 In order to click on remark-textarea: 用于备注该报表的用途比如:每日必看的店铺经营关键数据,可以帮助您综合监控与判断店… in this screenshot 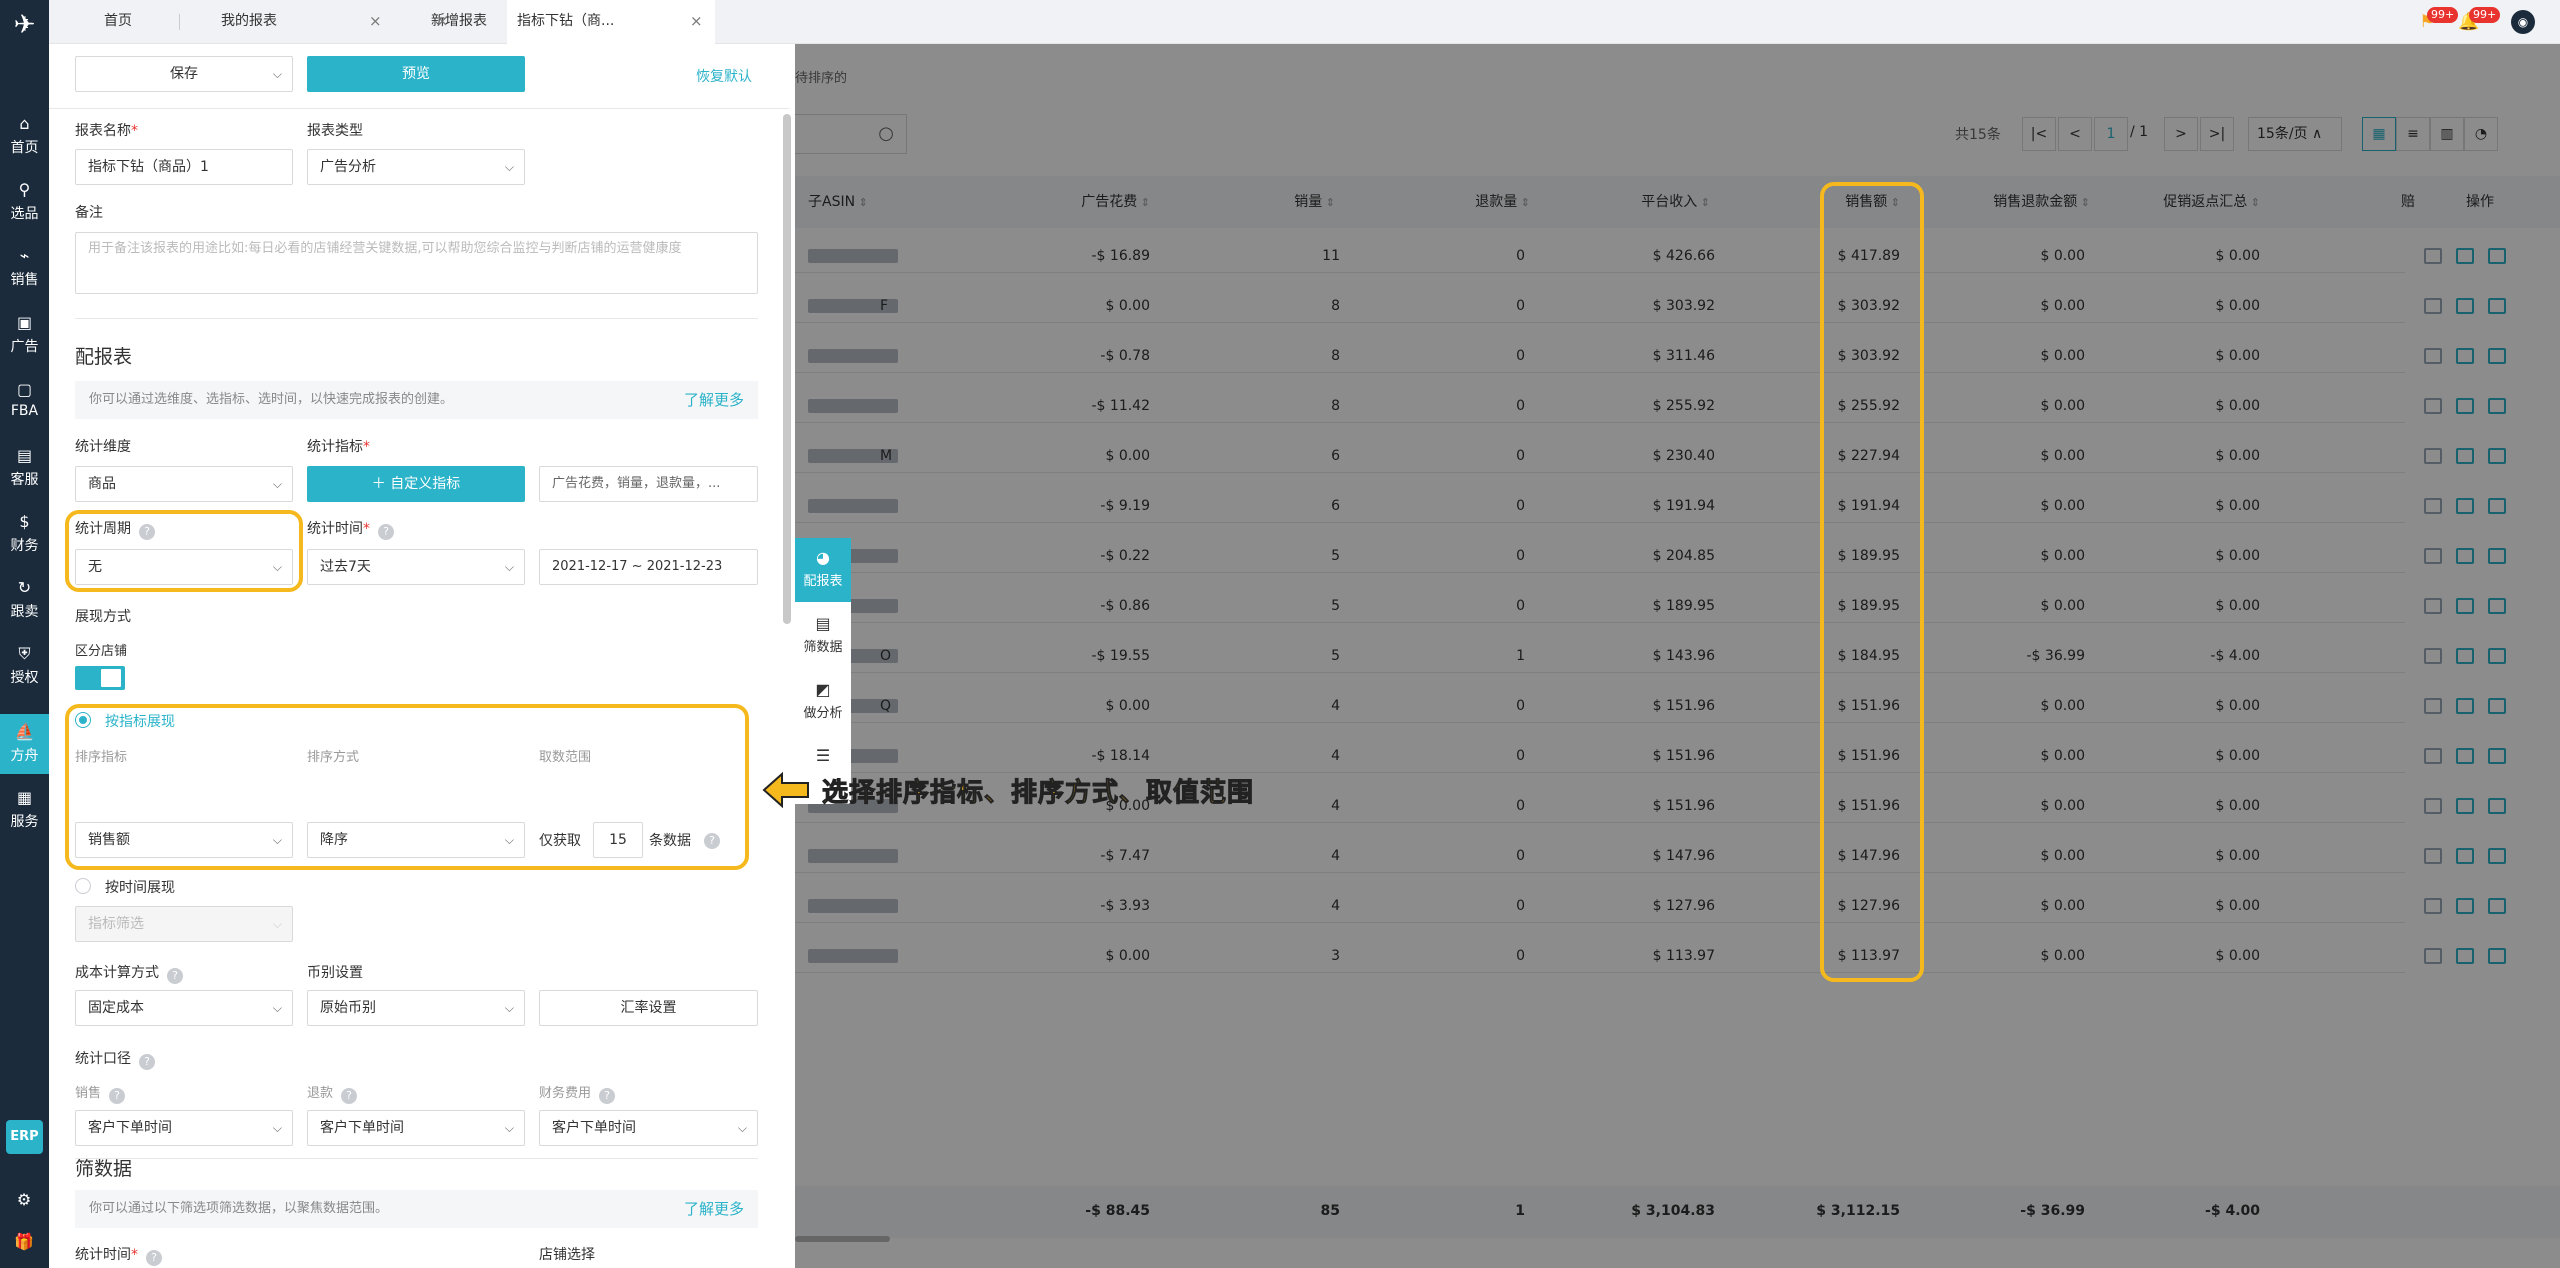, I will do `click(416, 263)`.